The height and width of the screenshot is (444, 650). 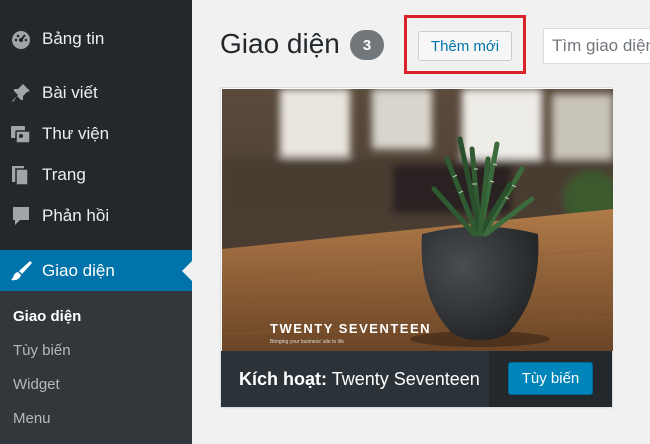 What do you see at coordinates (47, 316) in the screenshot?
I see `submenu-item-themes: Giao diện` at bounding box center [47, 316].